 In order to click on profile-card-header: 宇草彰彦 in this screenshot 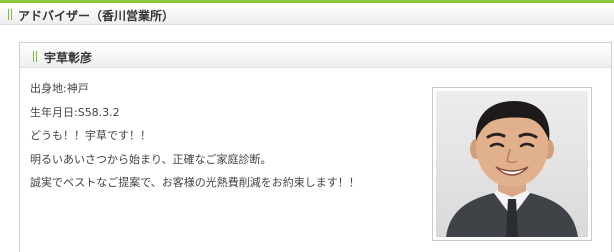, I will do `click(315, 55)`.